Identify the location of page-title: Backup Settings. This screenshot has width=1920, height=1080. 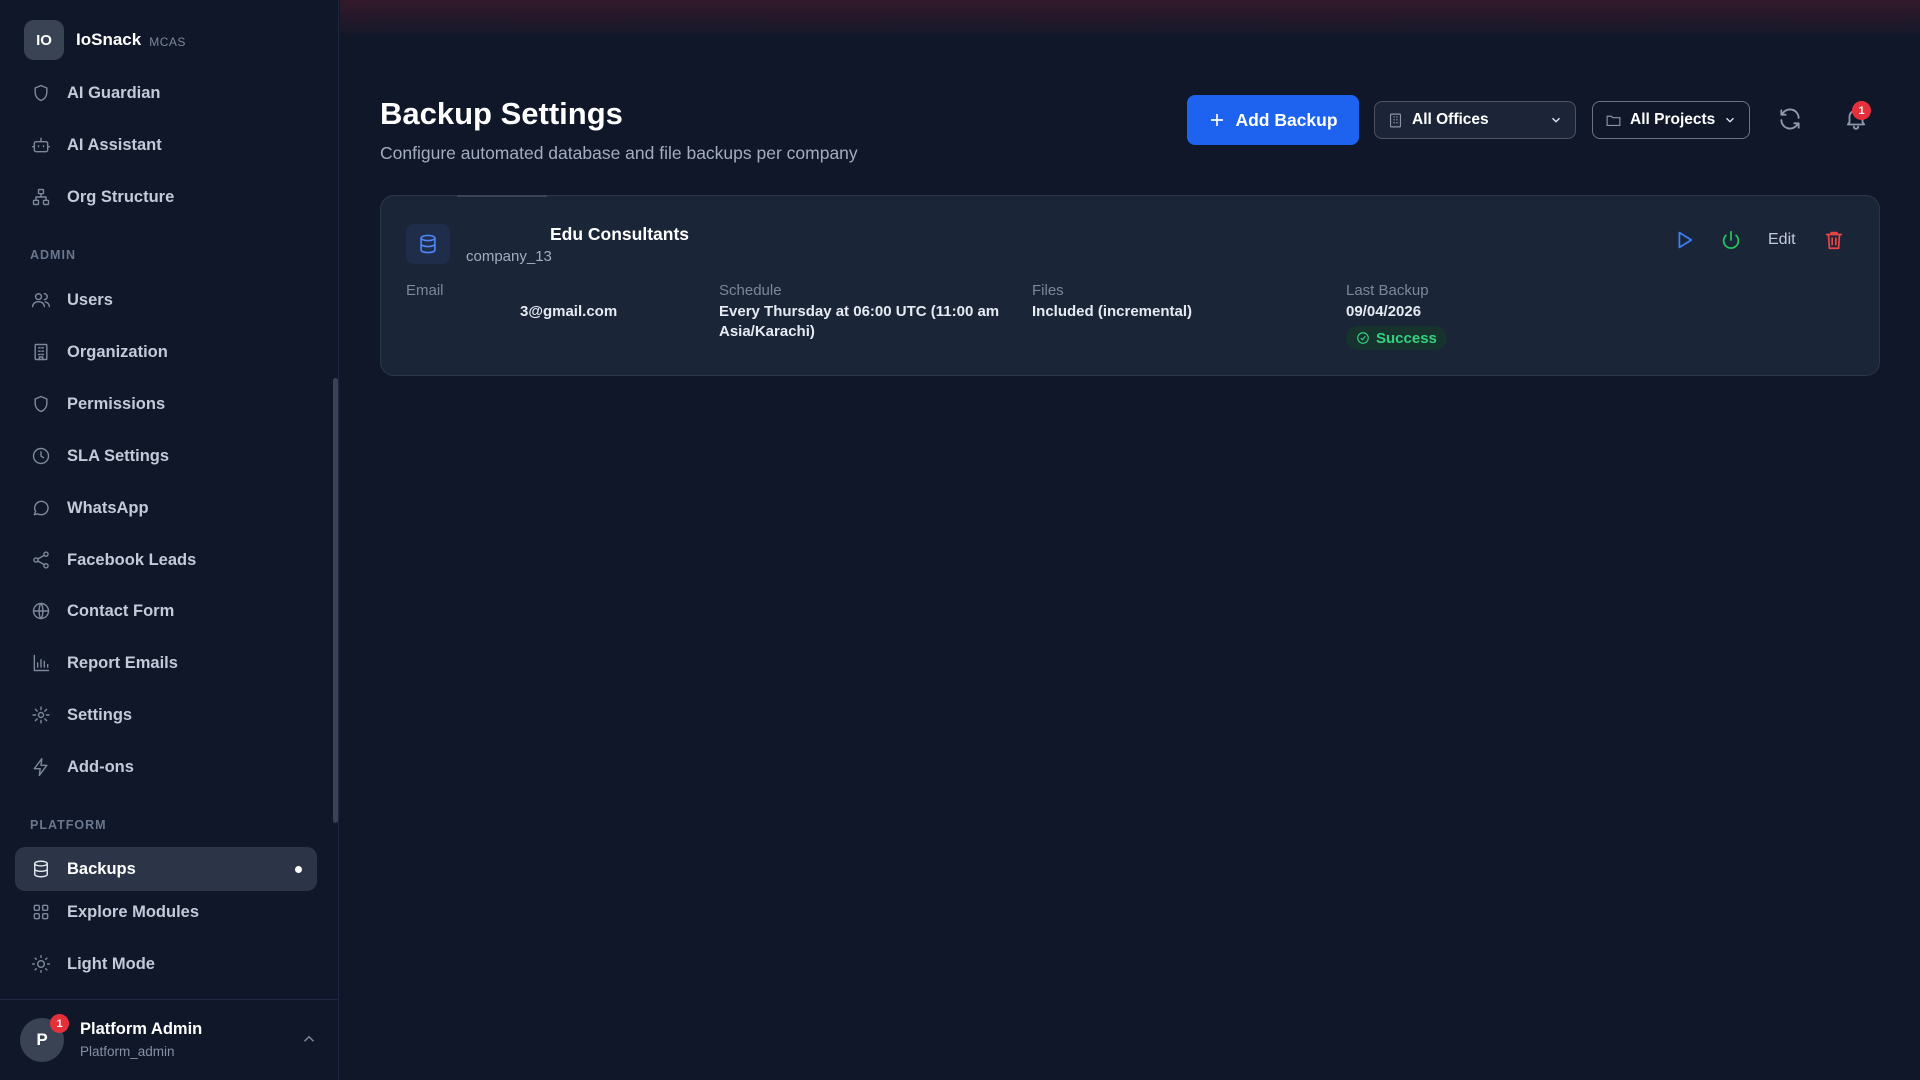
(501, 113).